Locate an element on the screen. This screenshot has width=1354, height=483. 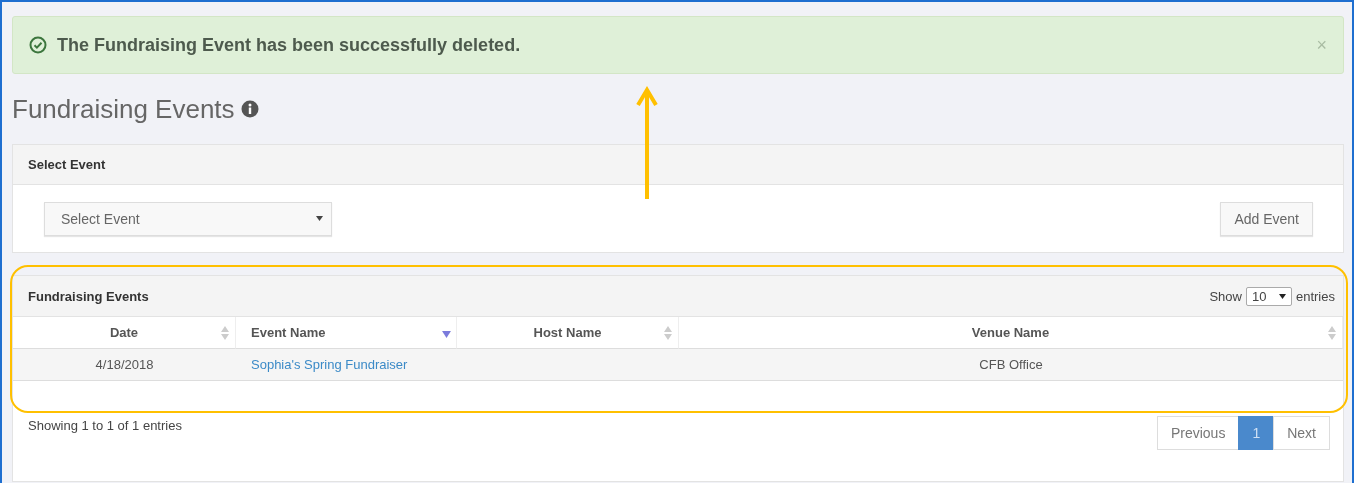
show-label: Show is located at coordinates (1225, 296).